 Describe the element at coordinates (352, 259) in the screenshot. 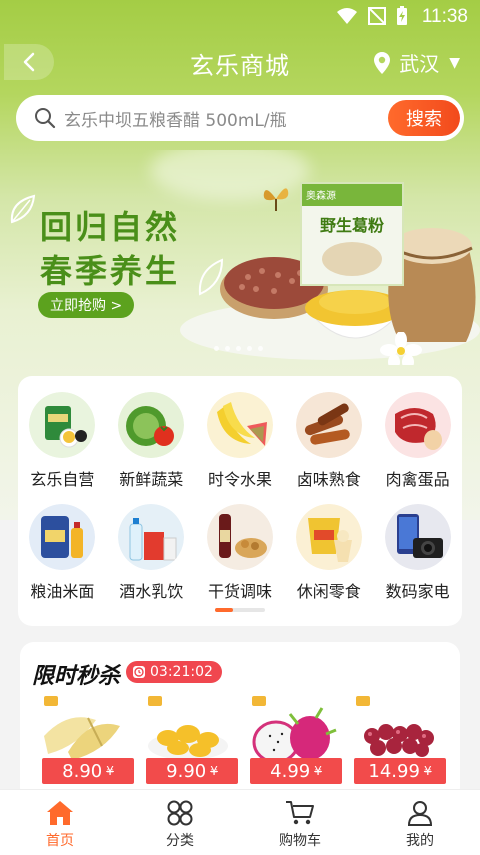

I see `package-grain` at that location.